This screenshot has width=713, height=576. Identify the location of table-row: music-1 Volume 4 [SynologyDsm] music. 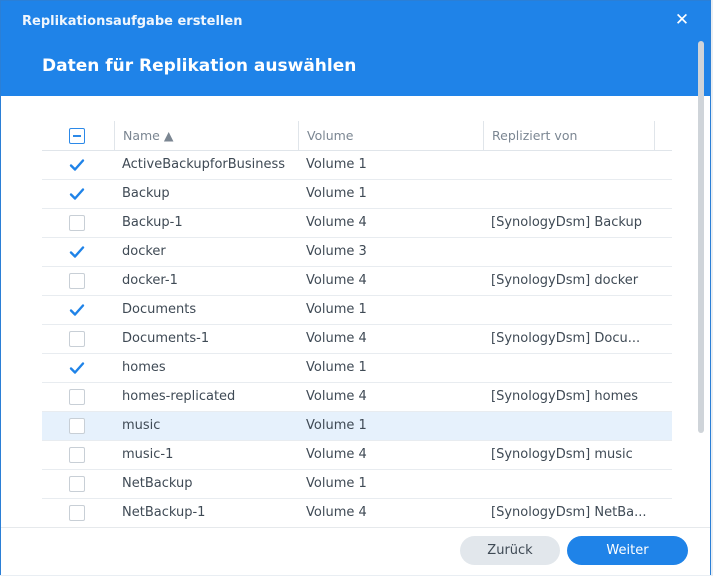
(357, 455).